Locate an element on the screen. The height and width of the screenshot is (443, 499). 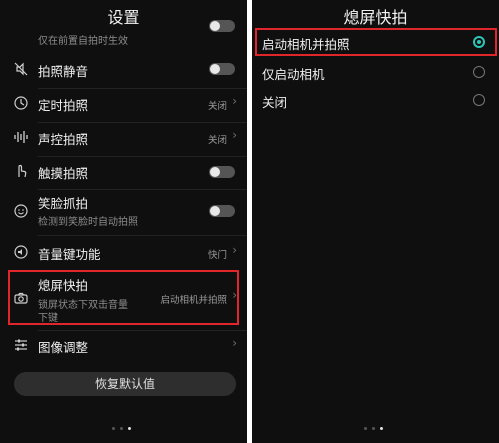
touch-toggle is located at coordinates (222, 172).